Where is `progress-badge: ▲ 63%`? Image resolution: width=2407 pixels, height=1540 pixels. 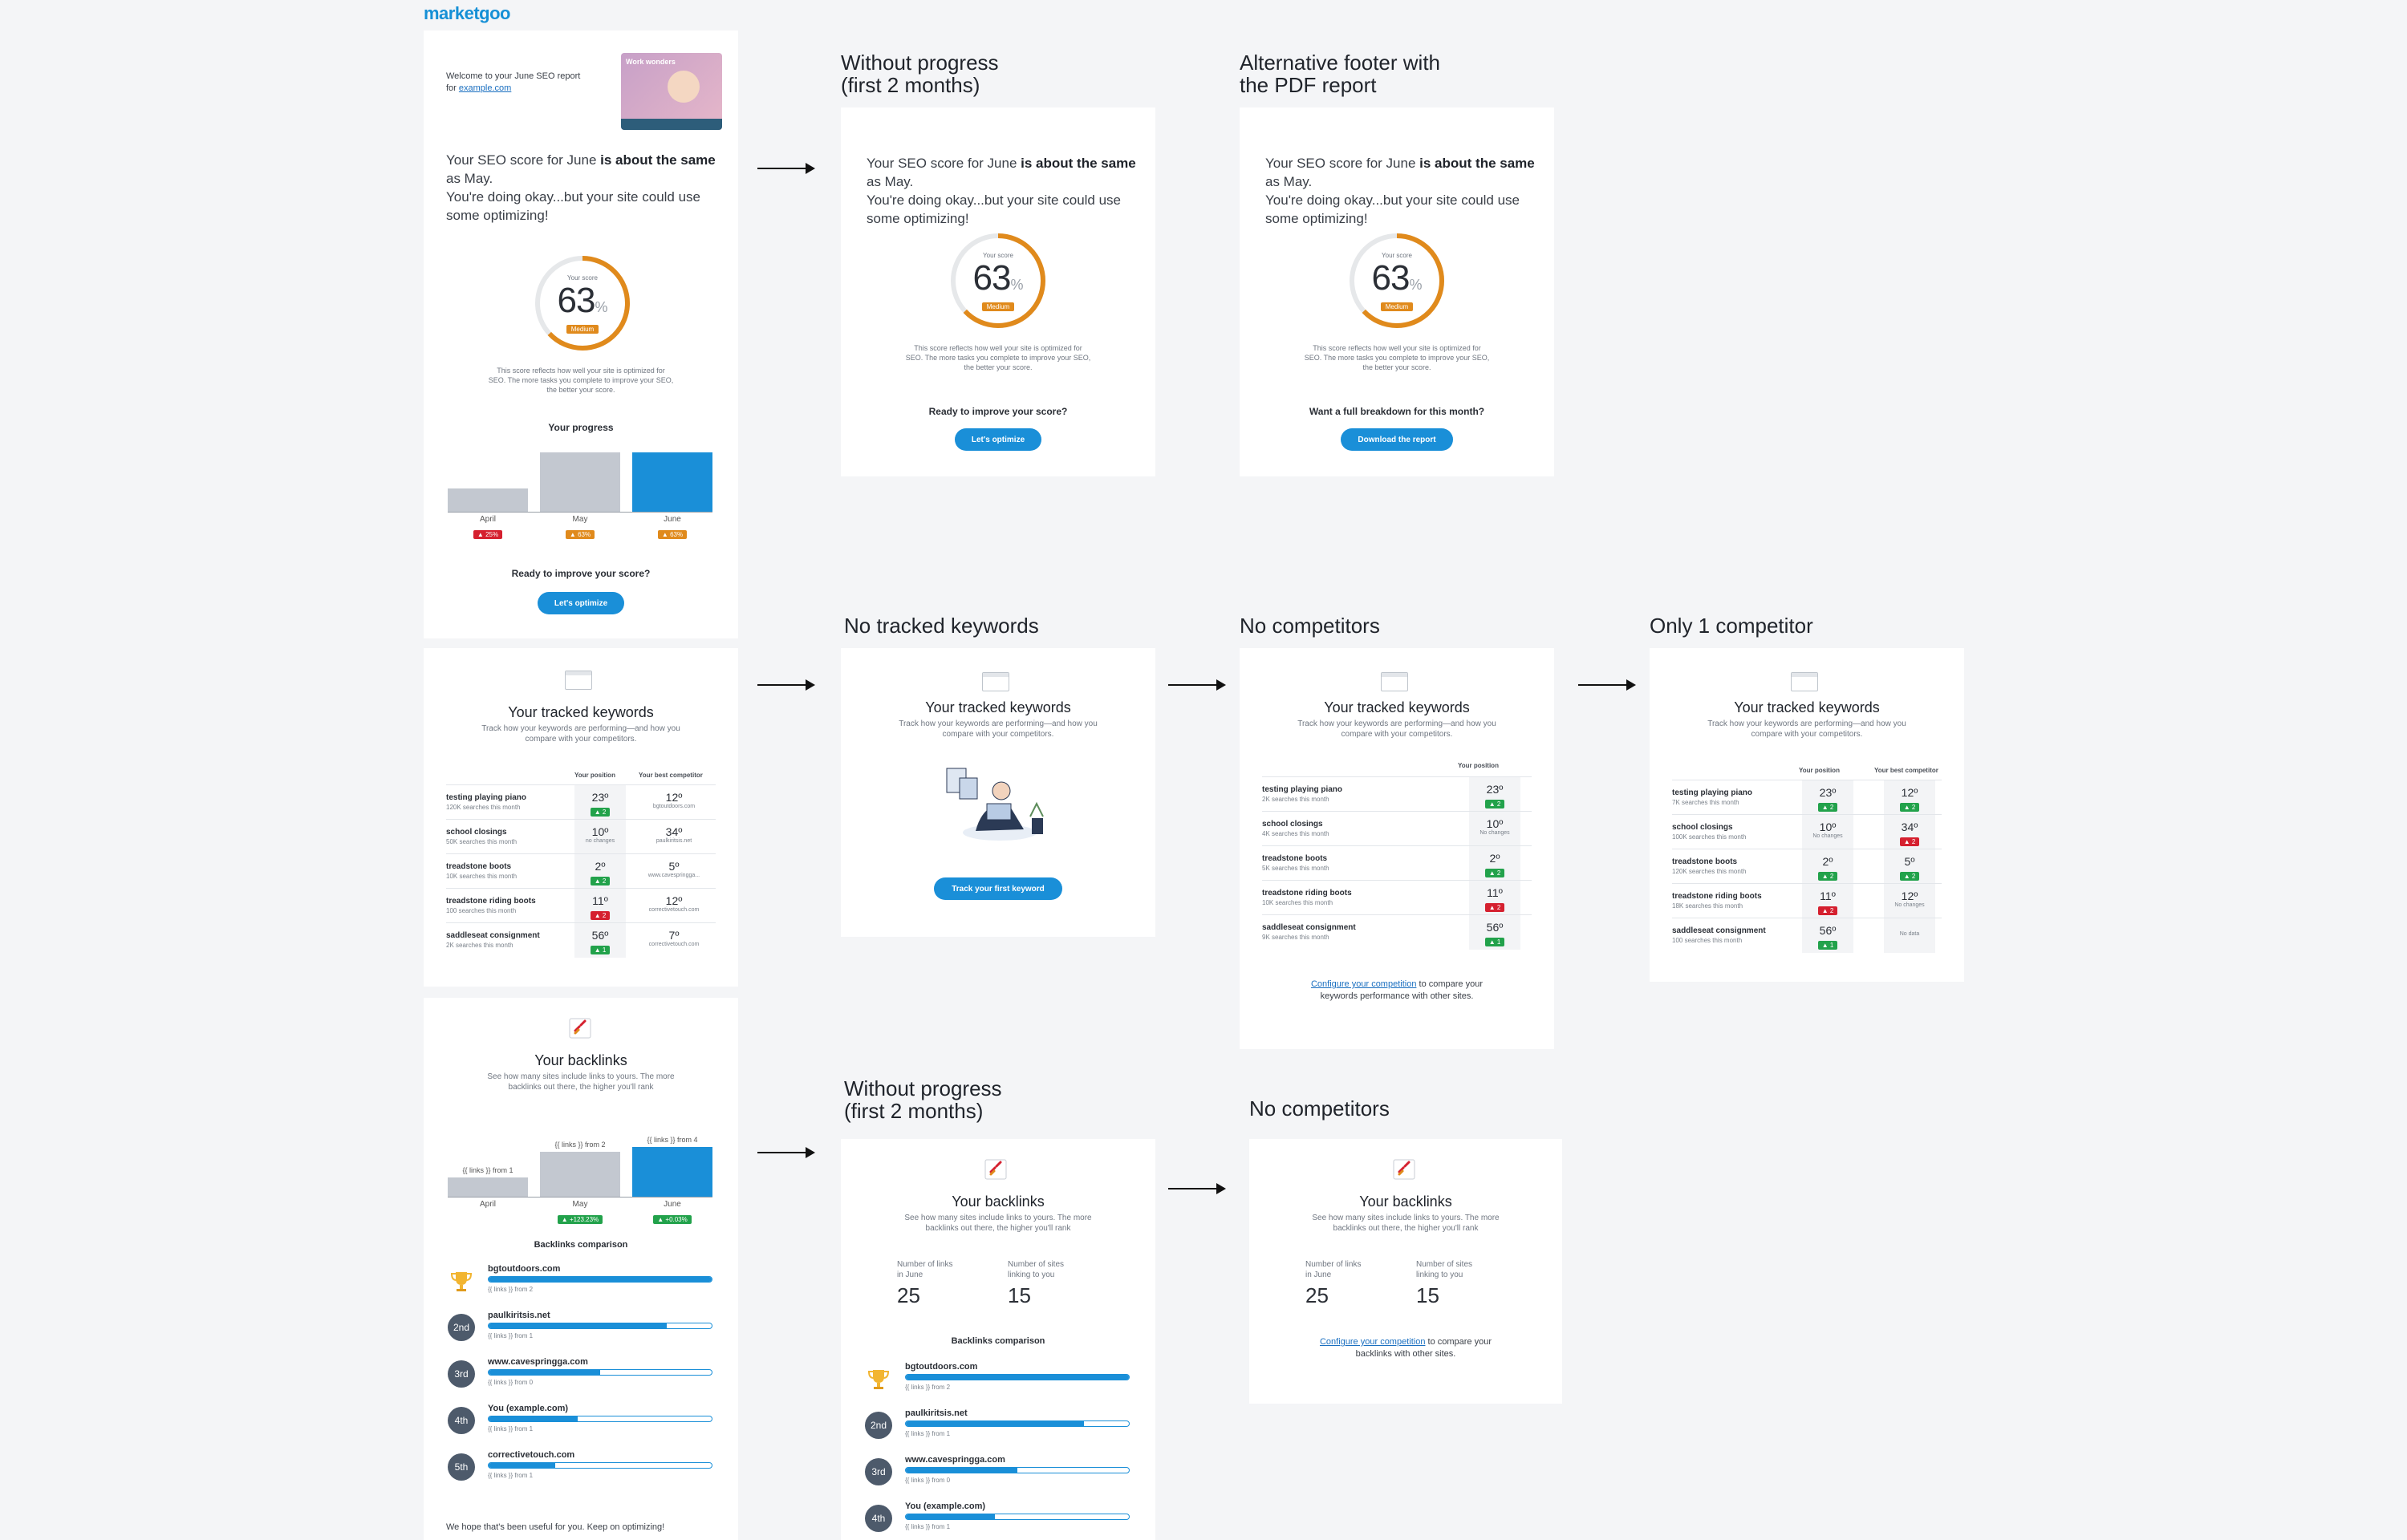 progress-badge: ▲ 63% is located at coordinates (672, 533).